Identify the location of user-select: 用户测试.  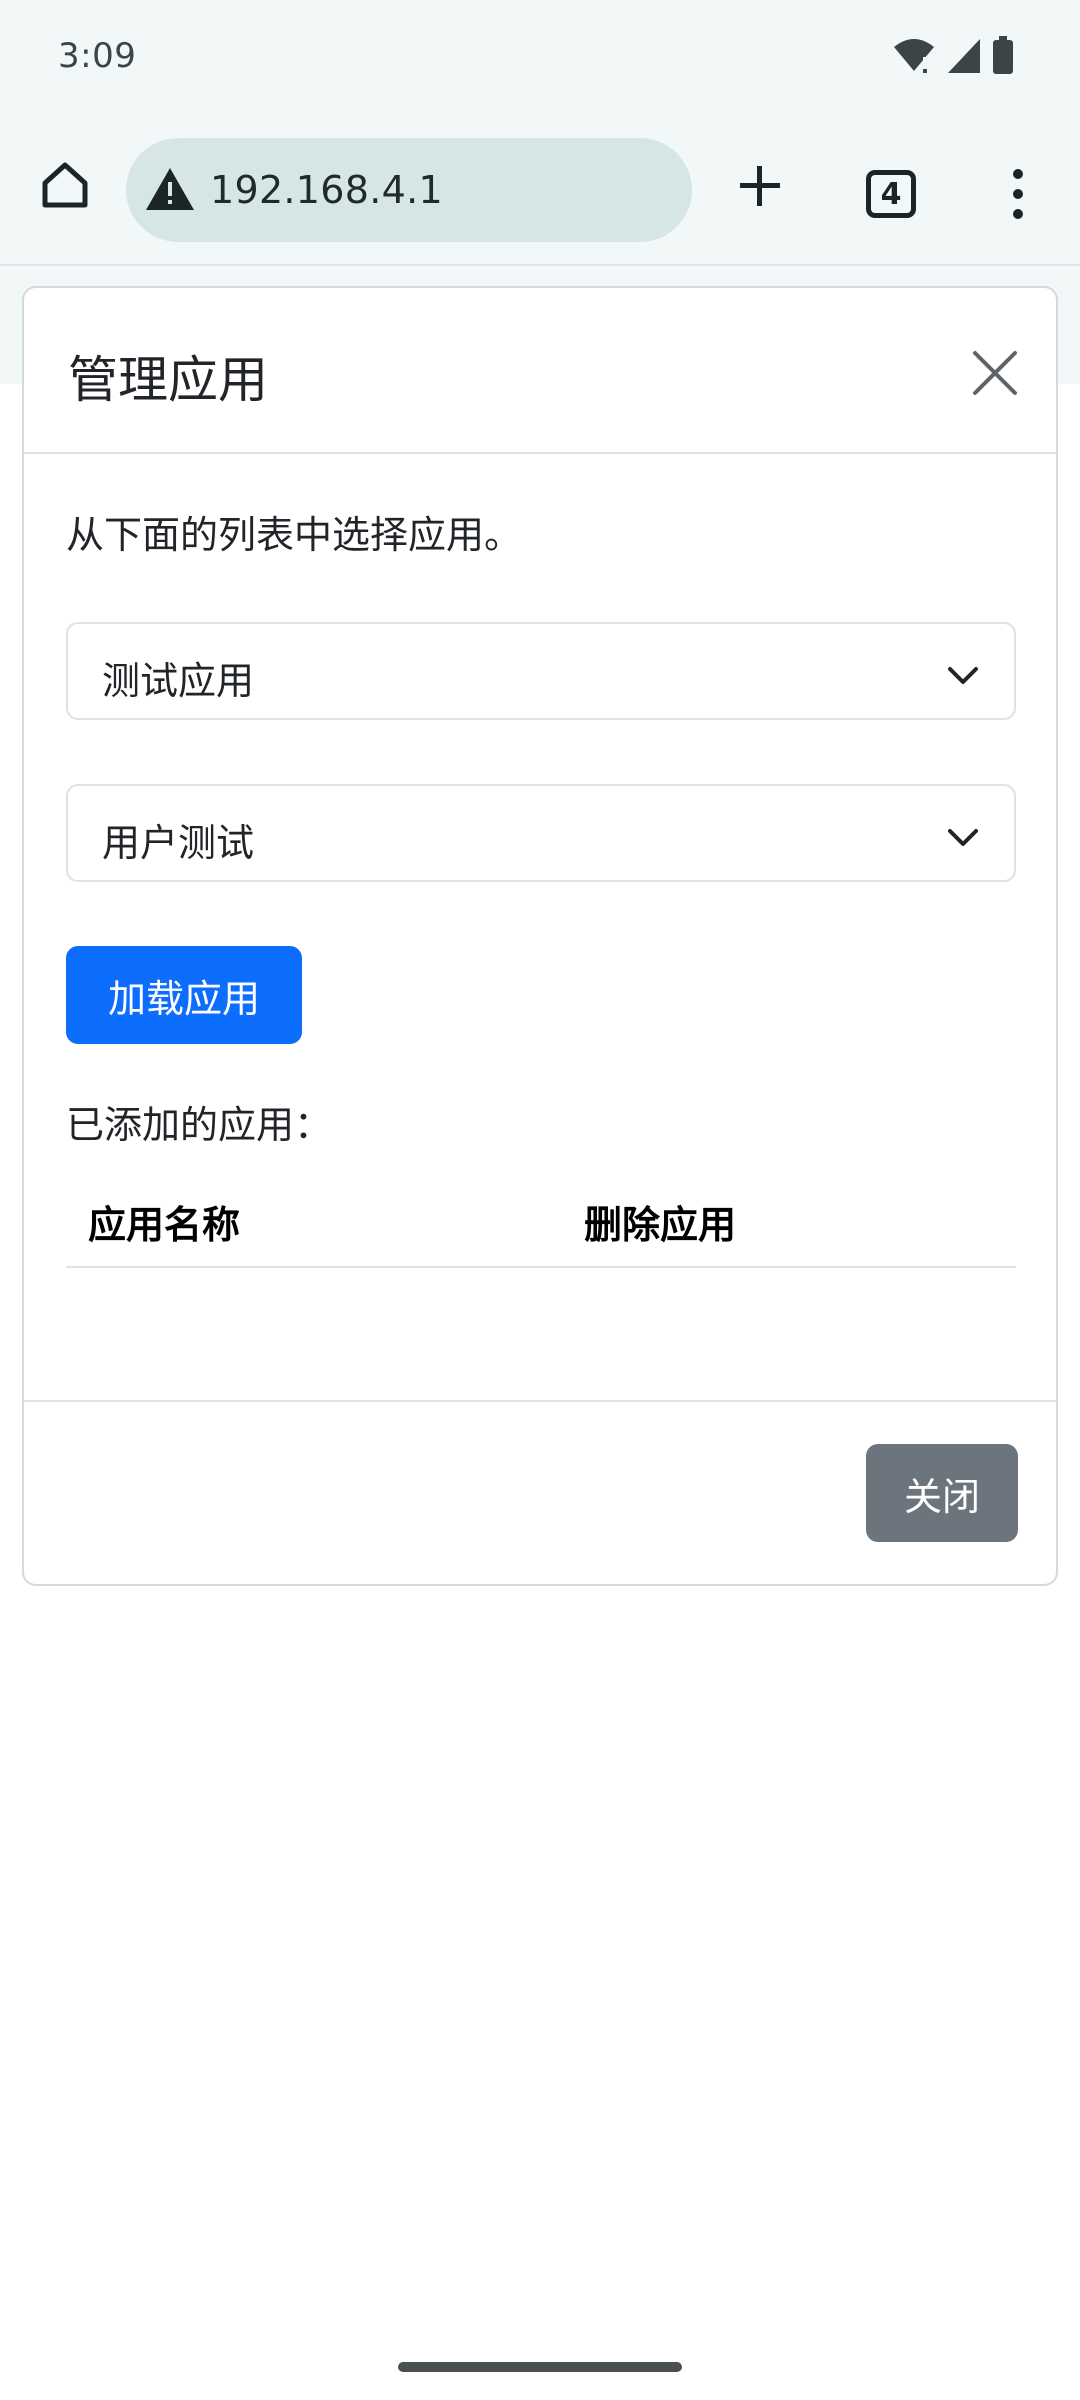
(541, 833).